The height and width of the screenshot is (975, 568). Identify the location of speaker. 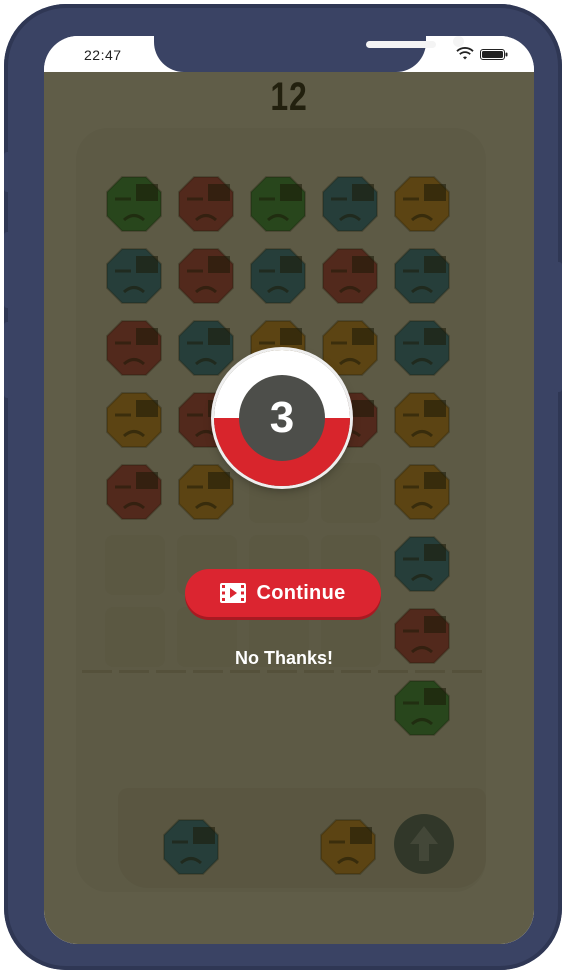
(401, 44).